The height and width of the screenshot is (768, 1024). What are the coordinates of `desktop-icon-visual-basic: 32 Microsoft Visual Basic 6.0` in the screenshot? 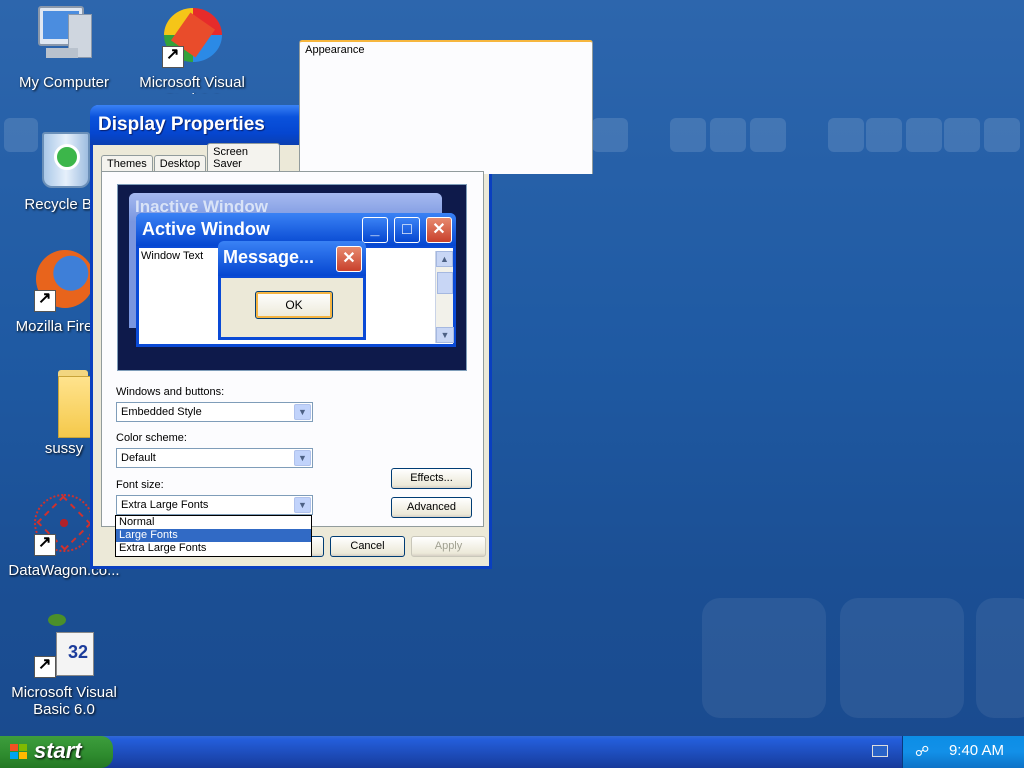 It's located at (64, 666).